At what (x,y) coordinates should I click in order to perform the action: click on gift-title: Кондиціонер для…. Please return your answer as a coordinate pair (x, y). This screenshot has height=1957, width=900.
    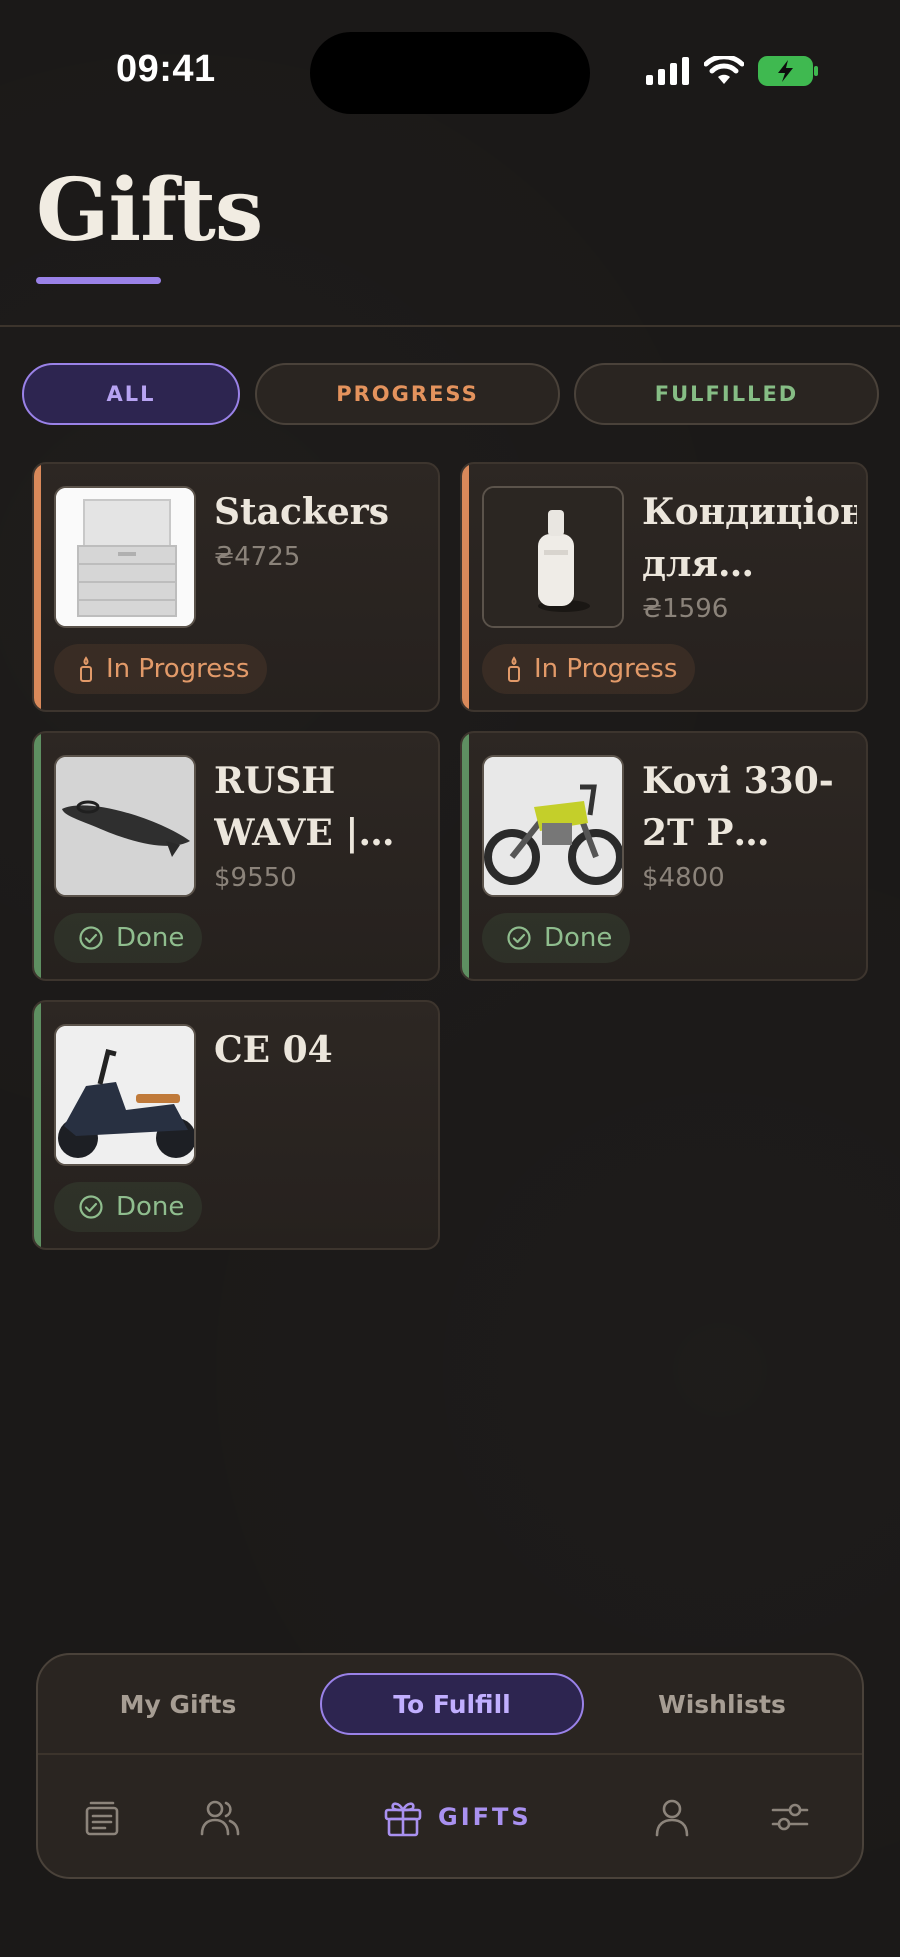
    Looking at the image, I should click on (749, 538).